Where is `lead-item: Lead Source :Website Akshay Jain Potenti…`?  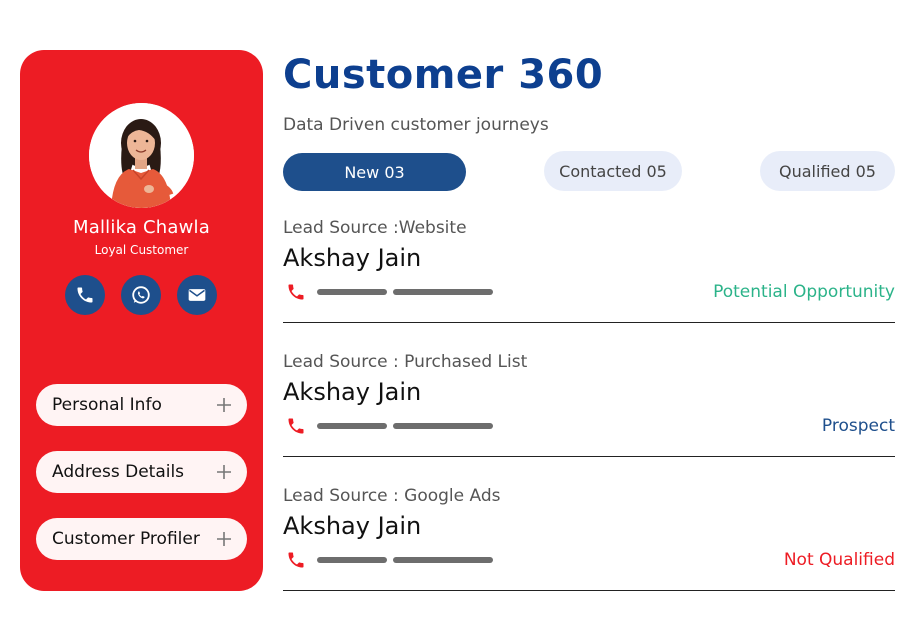 lead-item: Lead Source :Website Akshay Jain Potenti… is located at coordinates (589, 273).